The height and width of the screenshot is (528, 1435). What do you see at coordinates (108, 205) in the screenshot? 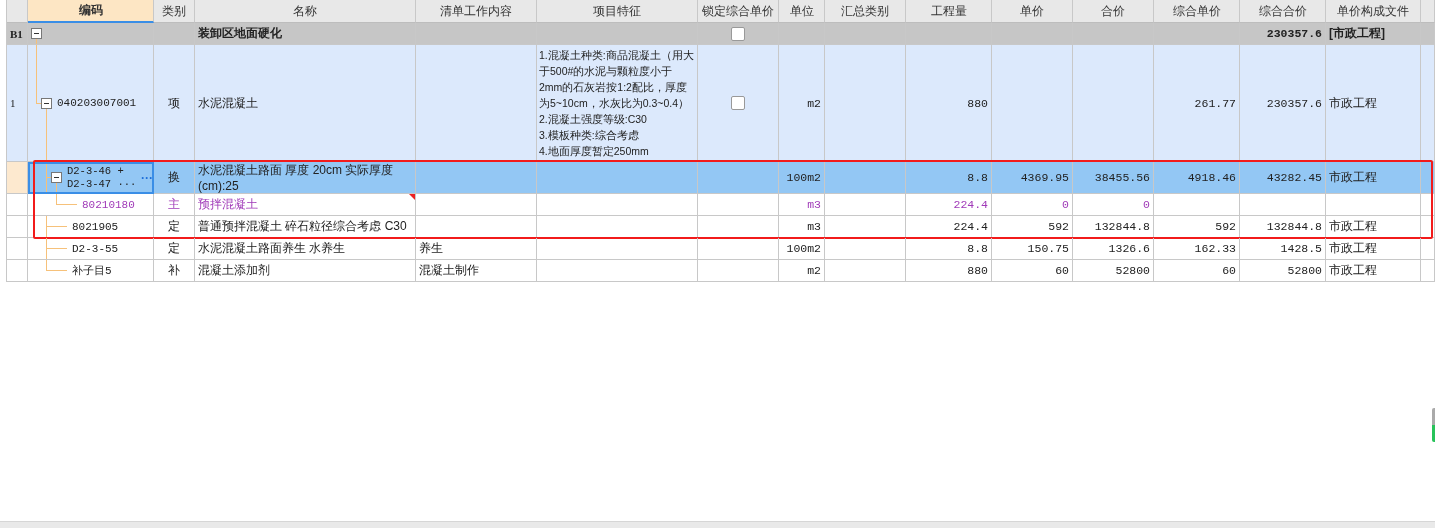
I see `item-code: 80210180` at bounding box center [108, 205].